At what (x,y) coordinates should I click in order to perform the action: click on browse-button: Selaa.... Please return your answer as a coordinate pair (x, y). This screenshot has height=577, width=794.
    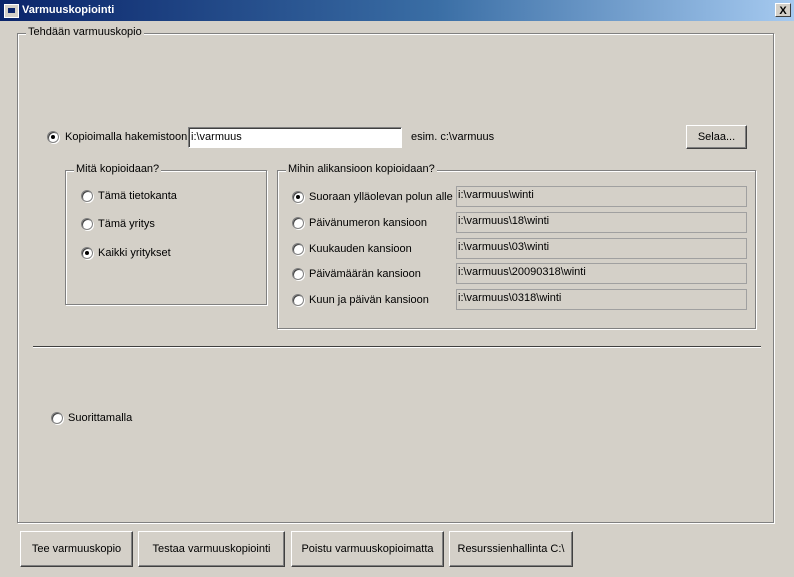
    Looking at the image, I should click on (716, 137).